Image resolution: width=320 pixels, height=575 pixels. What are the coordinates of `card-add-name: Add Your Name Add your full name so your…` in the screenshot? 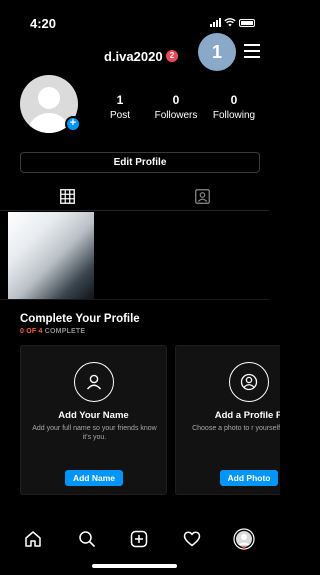 It's located at (93, 420).